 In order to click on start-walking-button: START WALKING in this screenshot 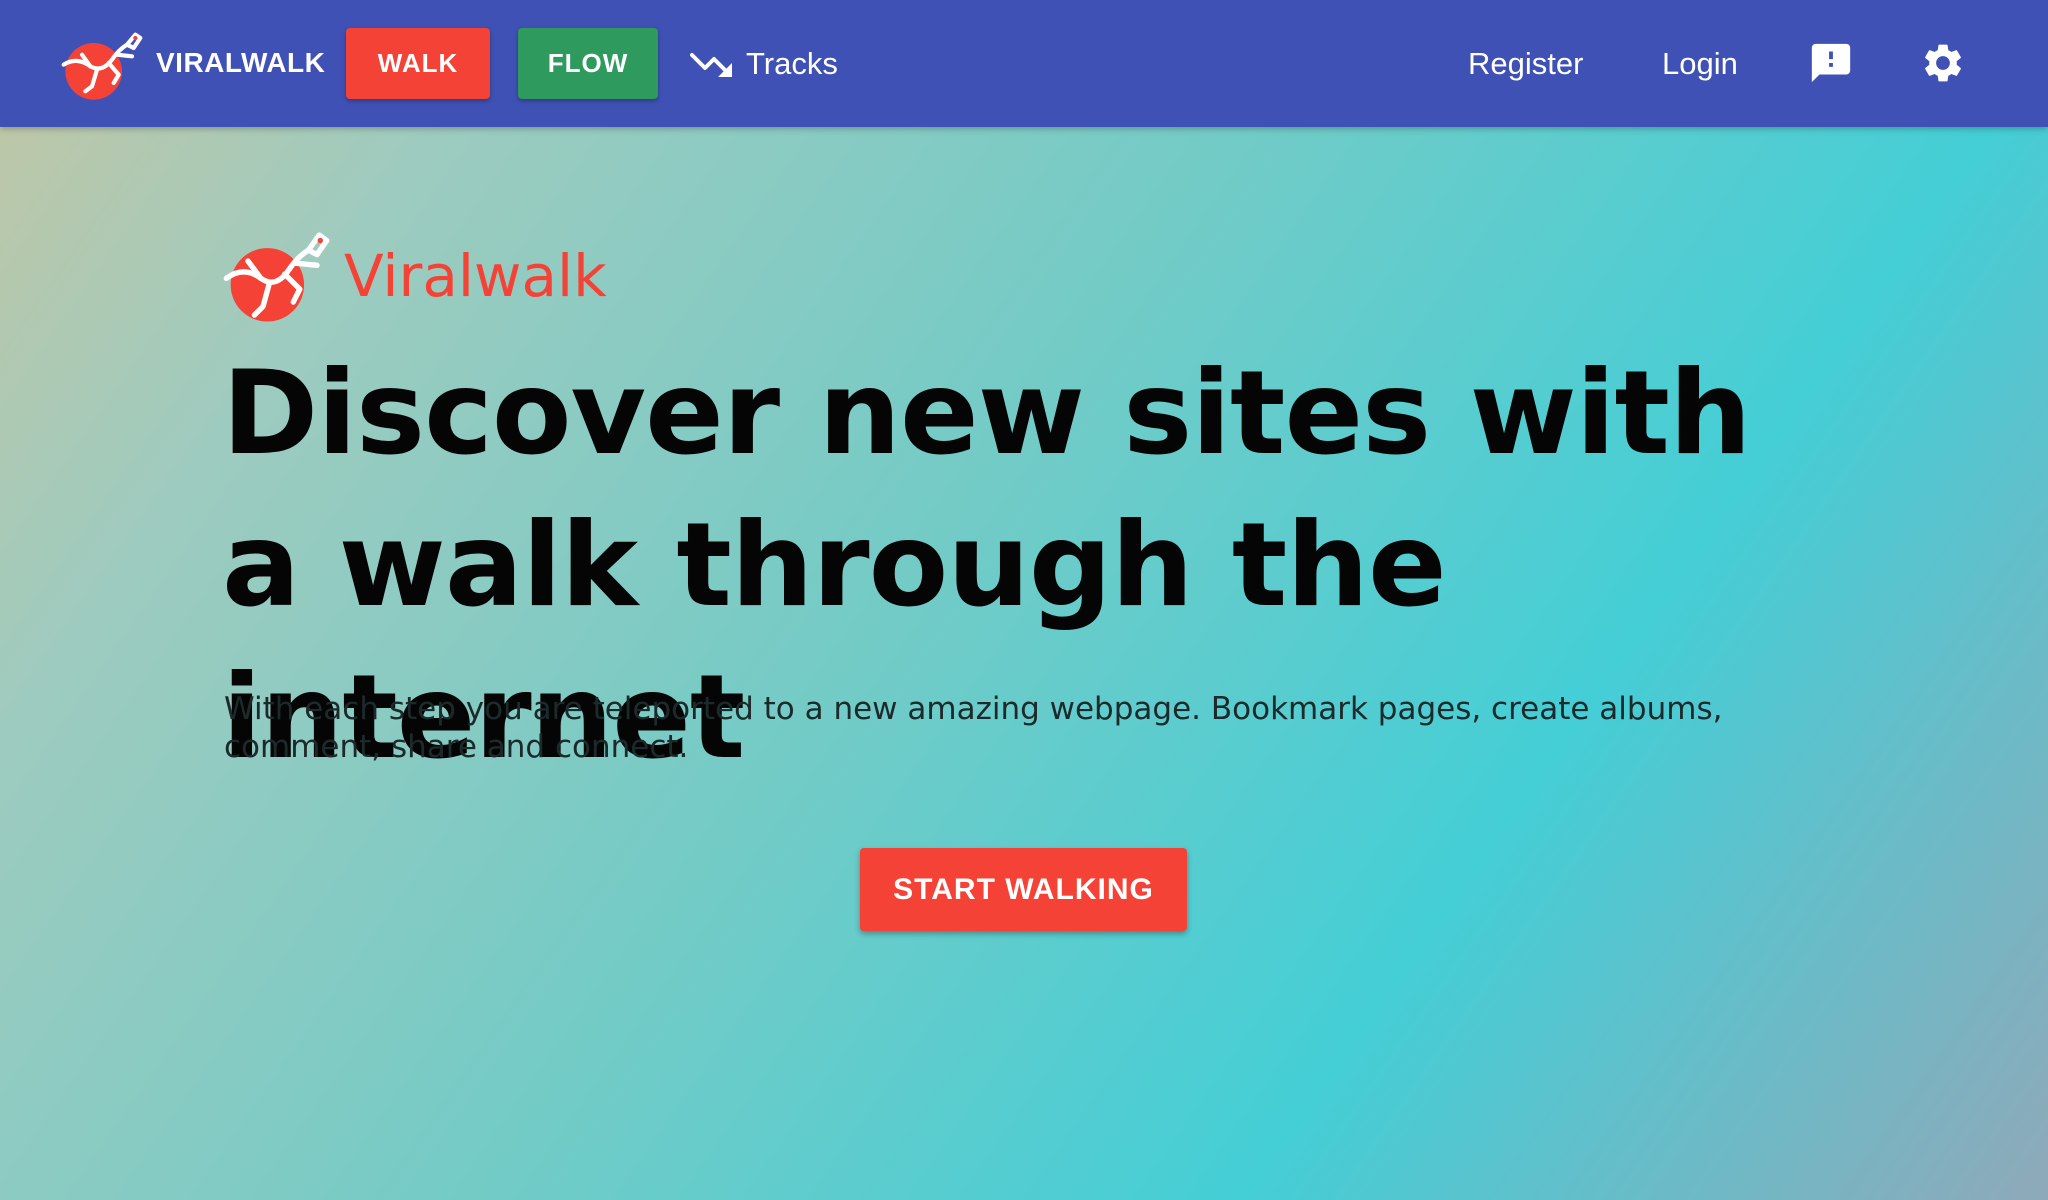, I will do `click(1023, 889)`.